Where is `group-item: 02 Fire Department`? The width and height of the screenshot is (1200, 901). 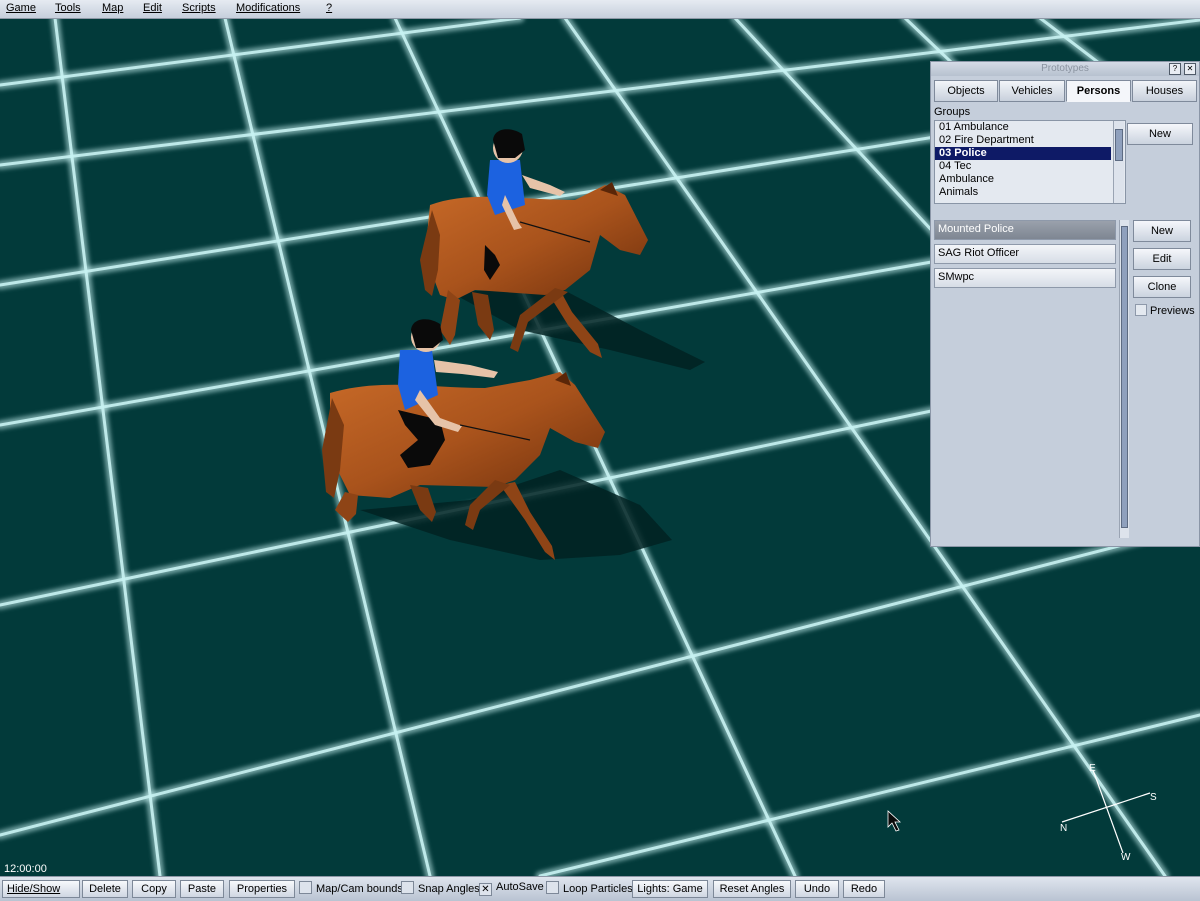
group-item: 02 Fire Department is located at coordinates (1030, 140).